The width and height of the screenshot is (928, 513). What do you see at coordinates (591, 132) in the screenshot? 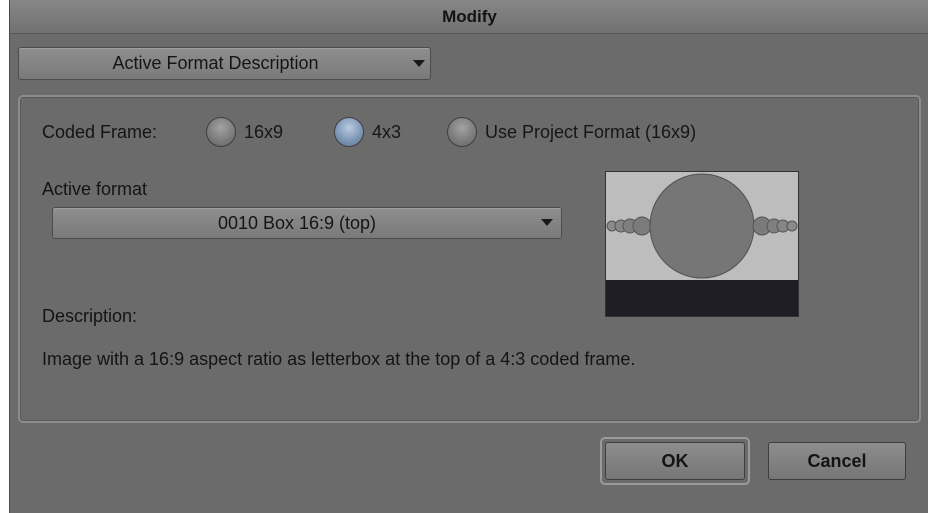
I see `radio-use-project-format-label: Use Project Format (16x9)` at bounding box center [591, 132].